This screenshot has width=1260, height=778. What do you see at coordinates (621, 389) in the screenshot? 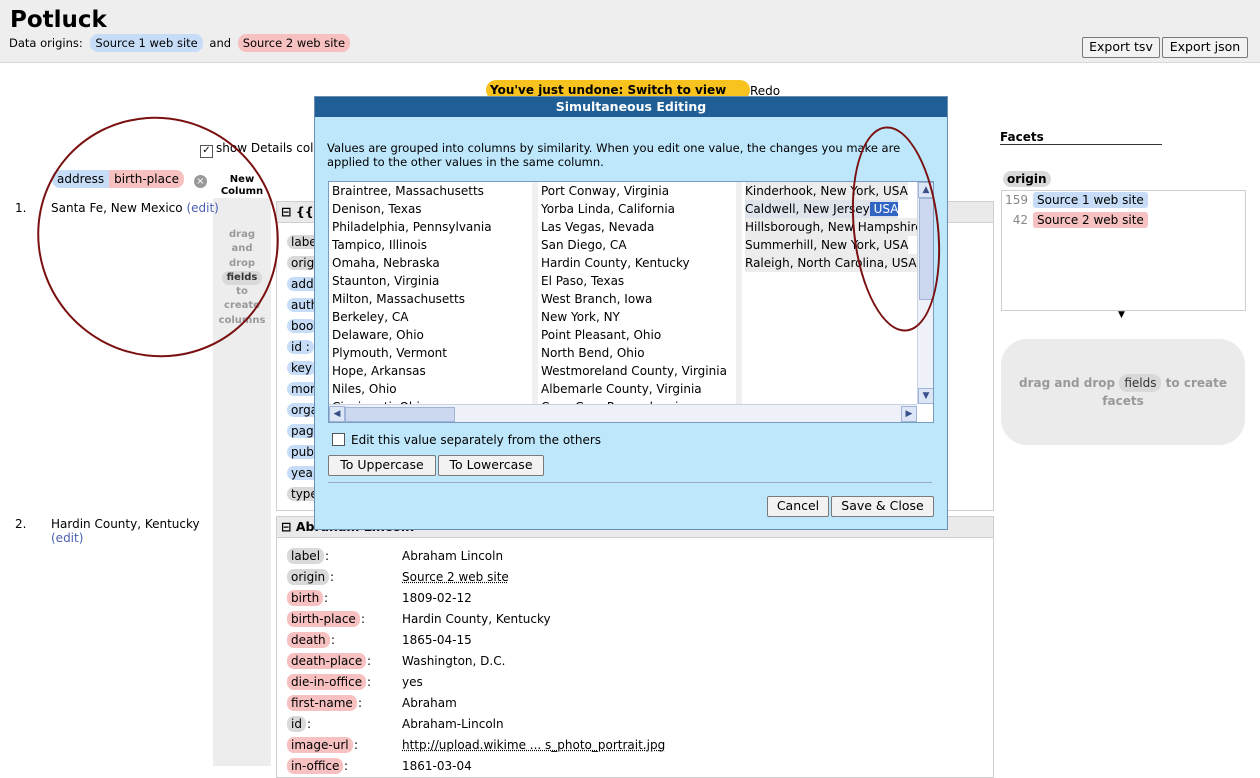
I see `value-item: Albemarle County, Virginia` at bounding box center [621, 389].